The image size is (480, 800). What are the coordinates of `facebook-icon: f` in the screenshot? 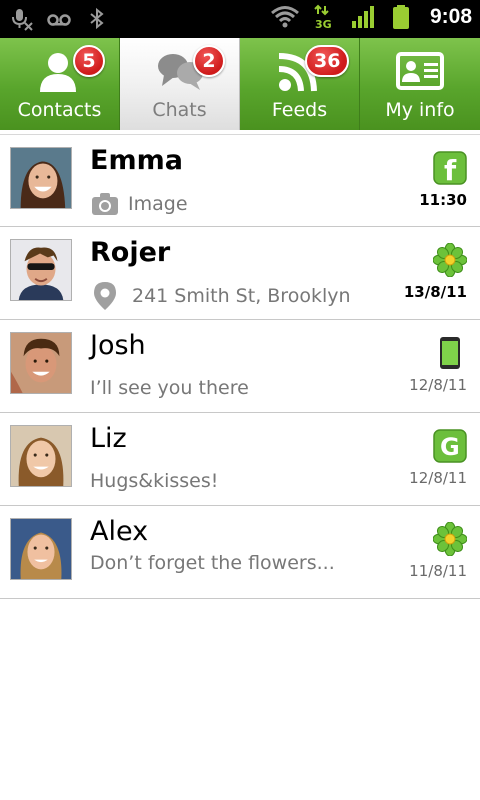 It's located at (450, 168).